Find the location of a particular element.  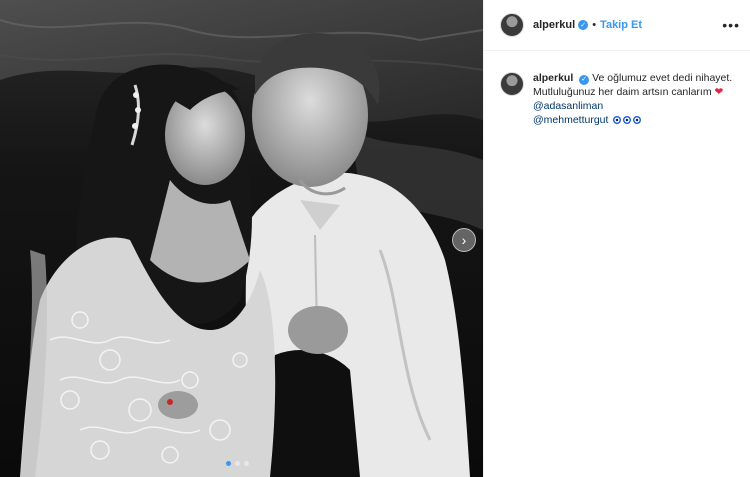

avatar is located at coordinates (512, 25).